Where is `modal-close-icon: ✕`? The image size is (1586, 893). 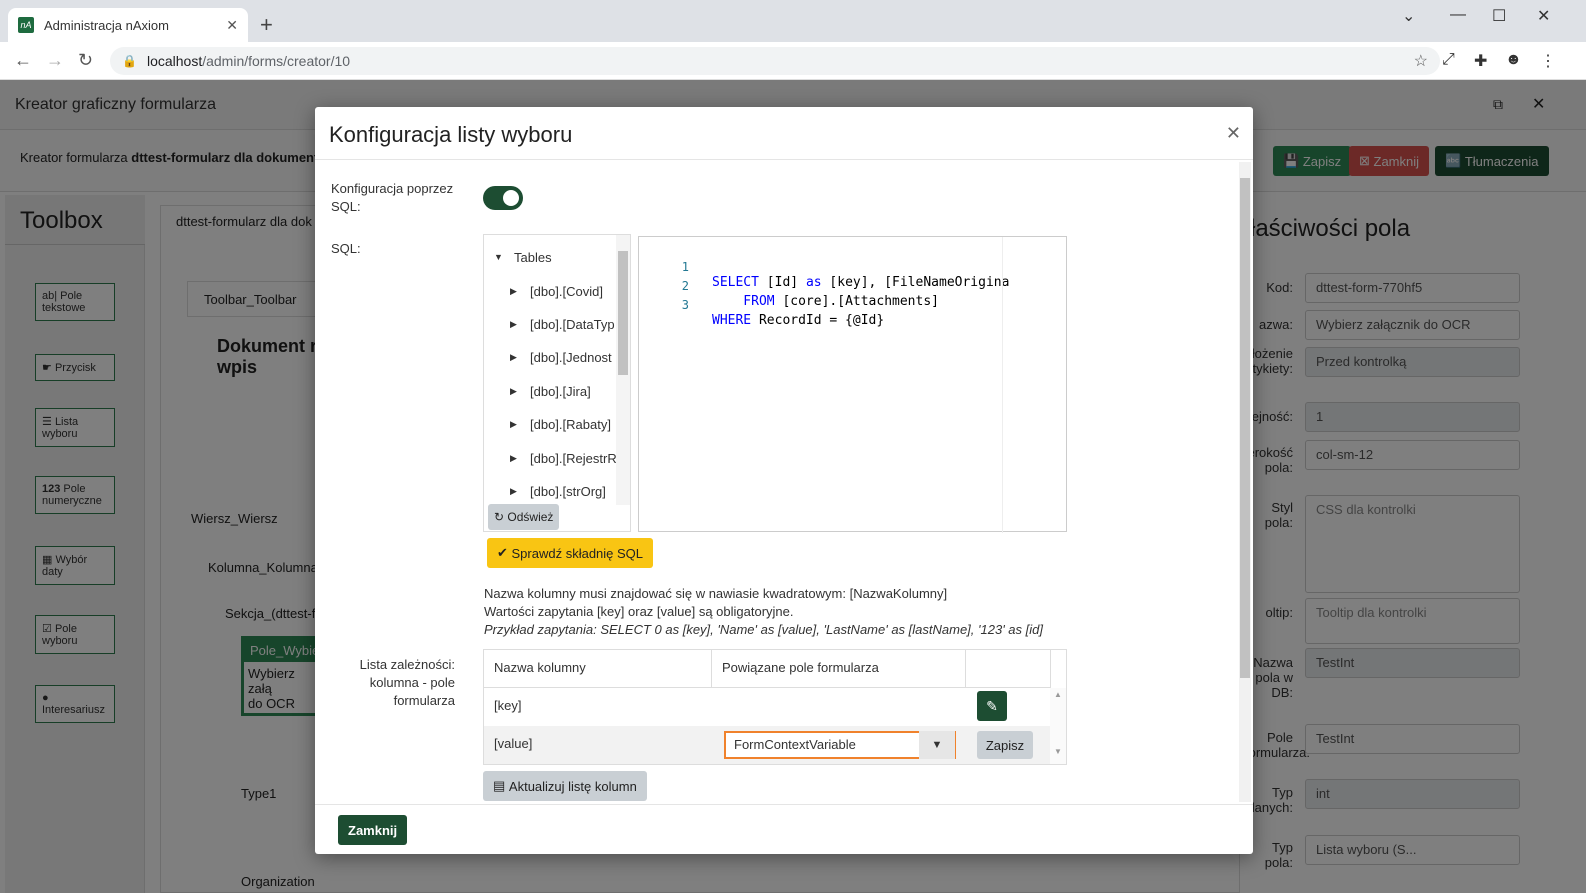 modal-close-icon: ✕ is located at coordinates (1233, 133).